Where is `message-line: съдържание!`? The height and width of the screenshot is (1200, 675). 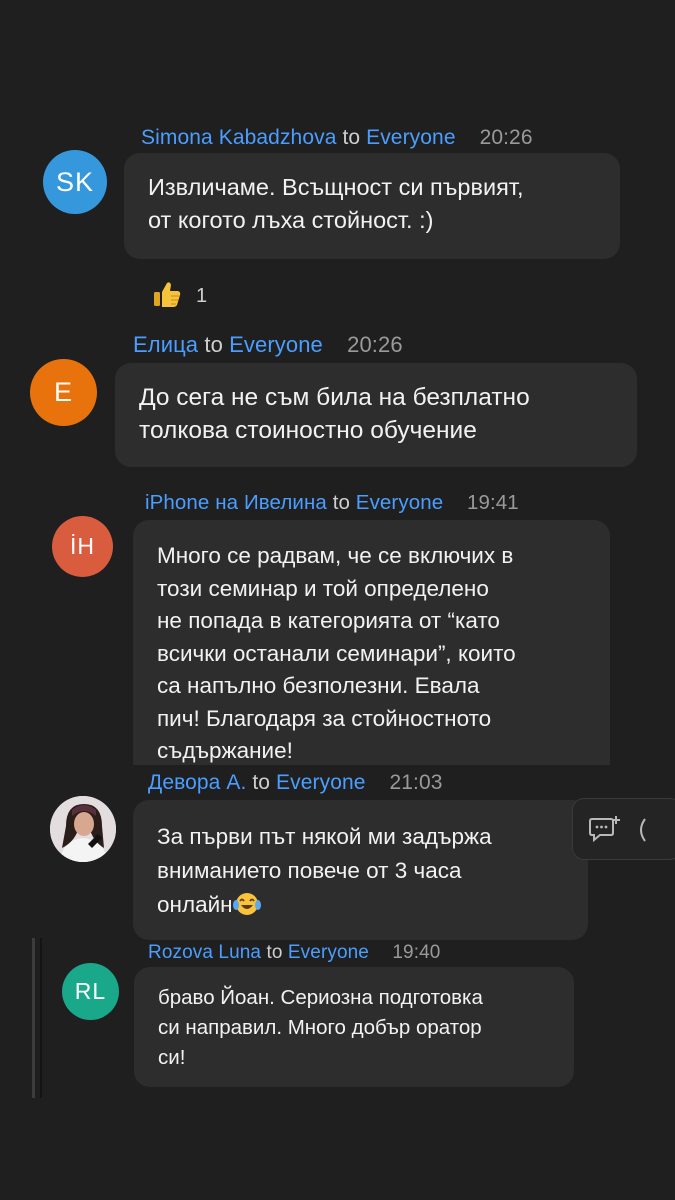
message-line: съдържание! is located at coordinates (225, 750).